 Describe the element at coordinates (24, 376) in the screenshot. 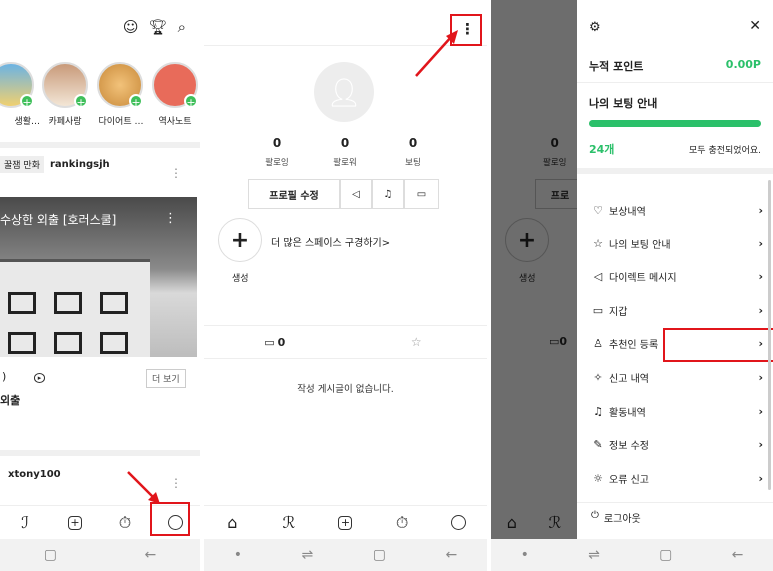

I see `post-icons: ) ▸` at that location.